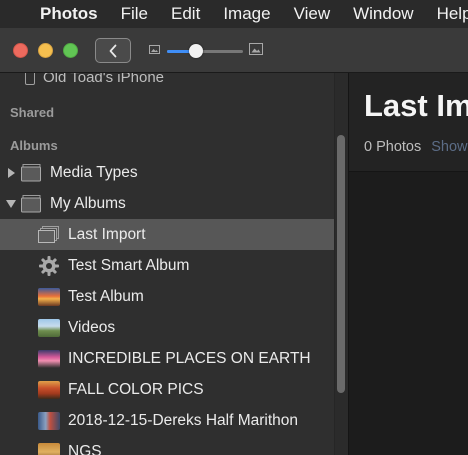 The height and width of the screenshot is (455, 468). I want to click on photo-count: 0 Photos, so click(393, 147).